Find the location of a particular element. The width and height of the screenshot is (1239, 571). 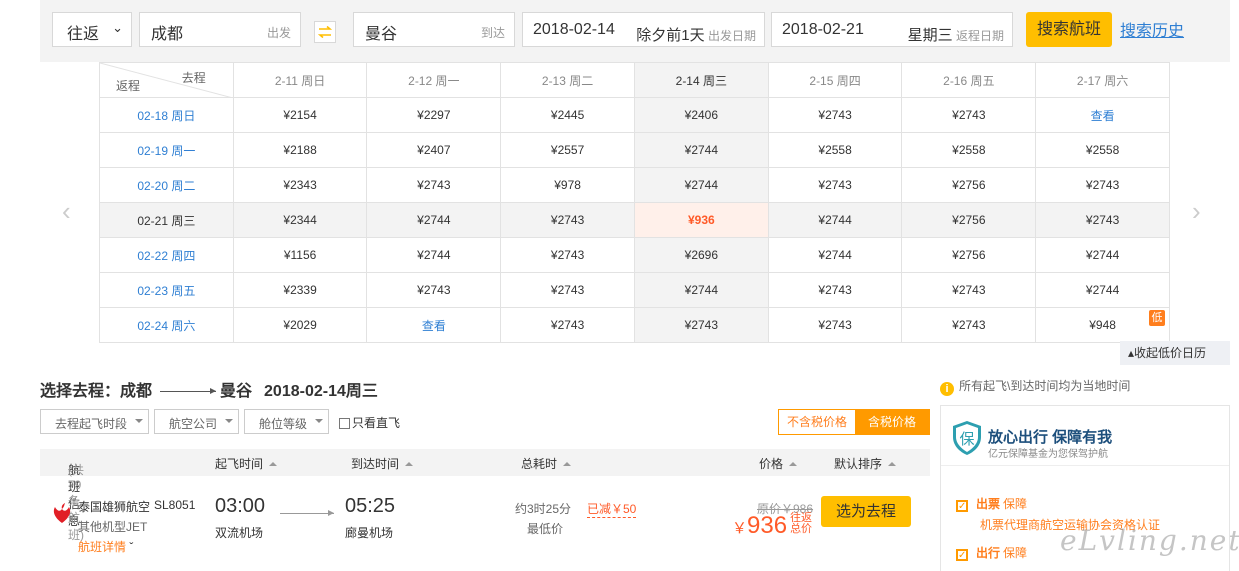

trip-type-select: 往返 ⌄ is located at coordinates (92, 29).